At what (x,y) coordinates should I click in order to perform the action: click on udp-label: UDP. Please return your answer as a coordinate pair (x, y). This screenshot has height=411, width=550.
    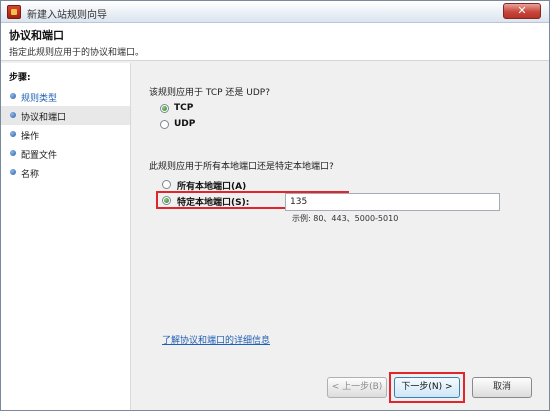
    Looking at the image, I should click on (184, 124).